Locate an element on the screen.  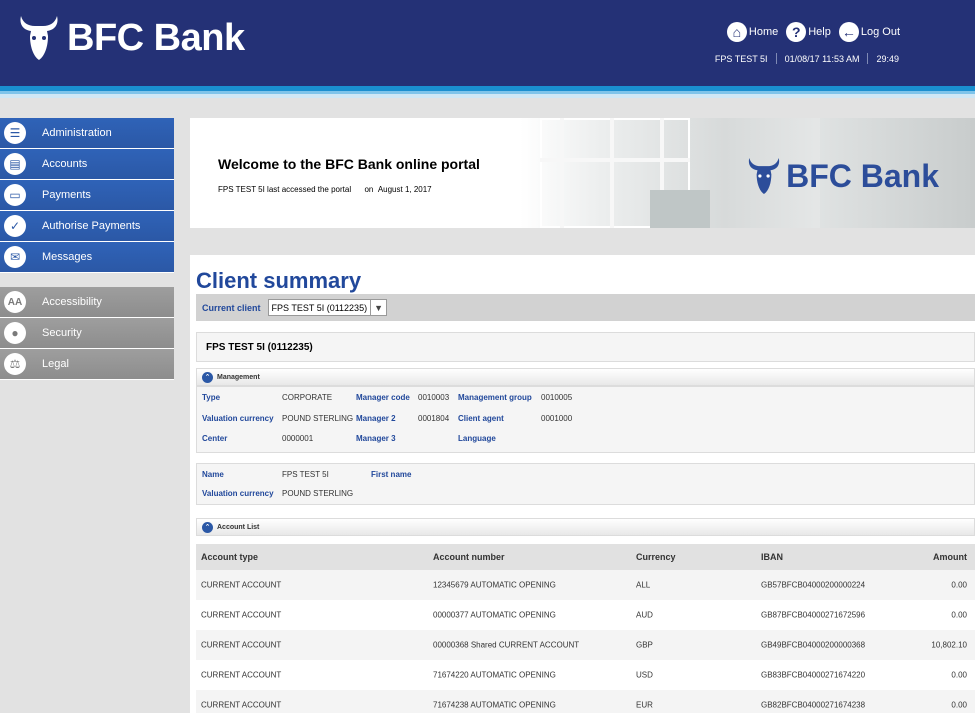
home-link: ⌂ Home is located at coordinates (752, 32).